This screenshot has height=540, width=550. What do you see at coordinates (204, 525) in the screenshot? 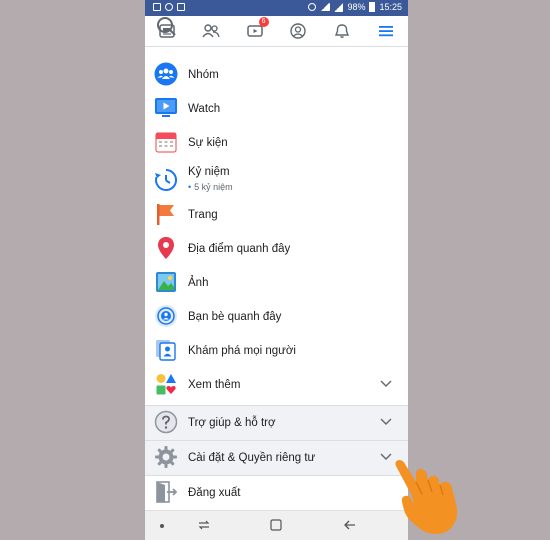
I see `recent-apps-icon` at bounding box center [204, 525].